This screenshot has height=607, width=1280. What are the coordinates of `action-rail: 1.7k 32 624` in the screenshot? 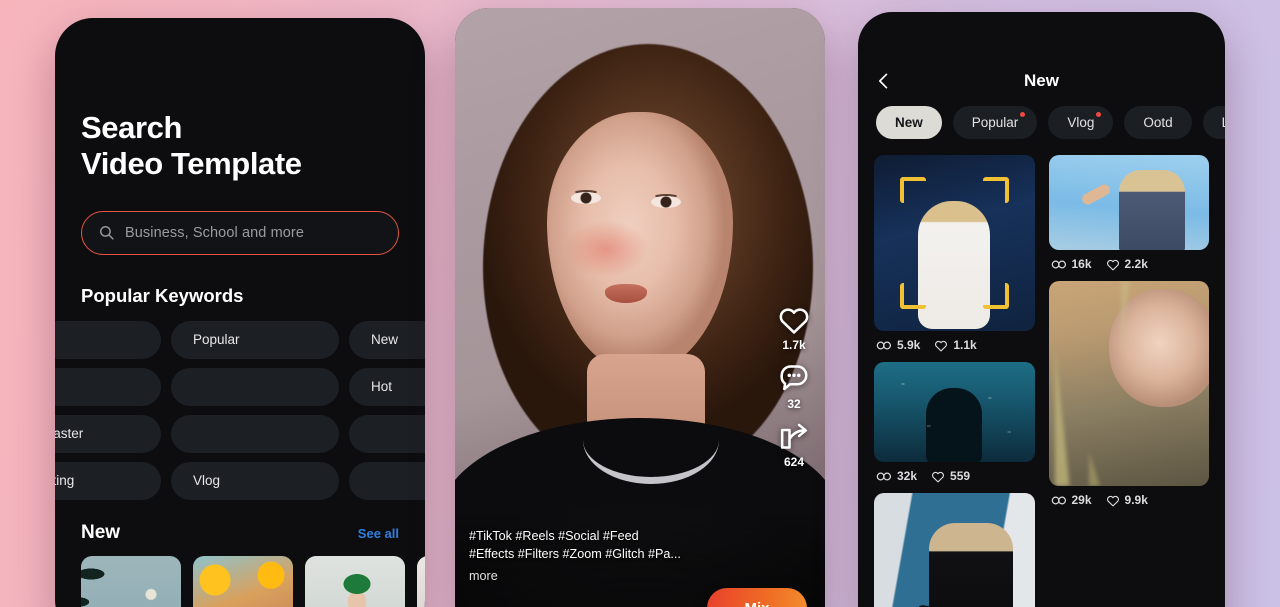 It's located at (794, 386).